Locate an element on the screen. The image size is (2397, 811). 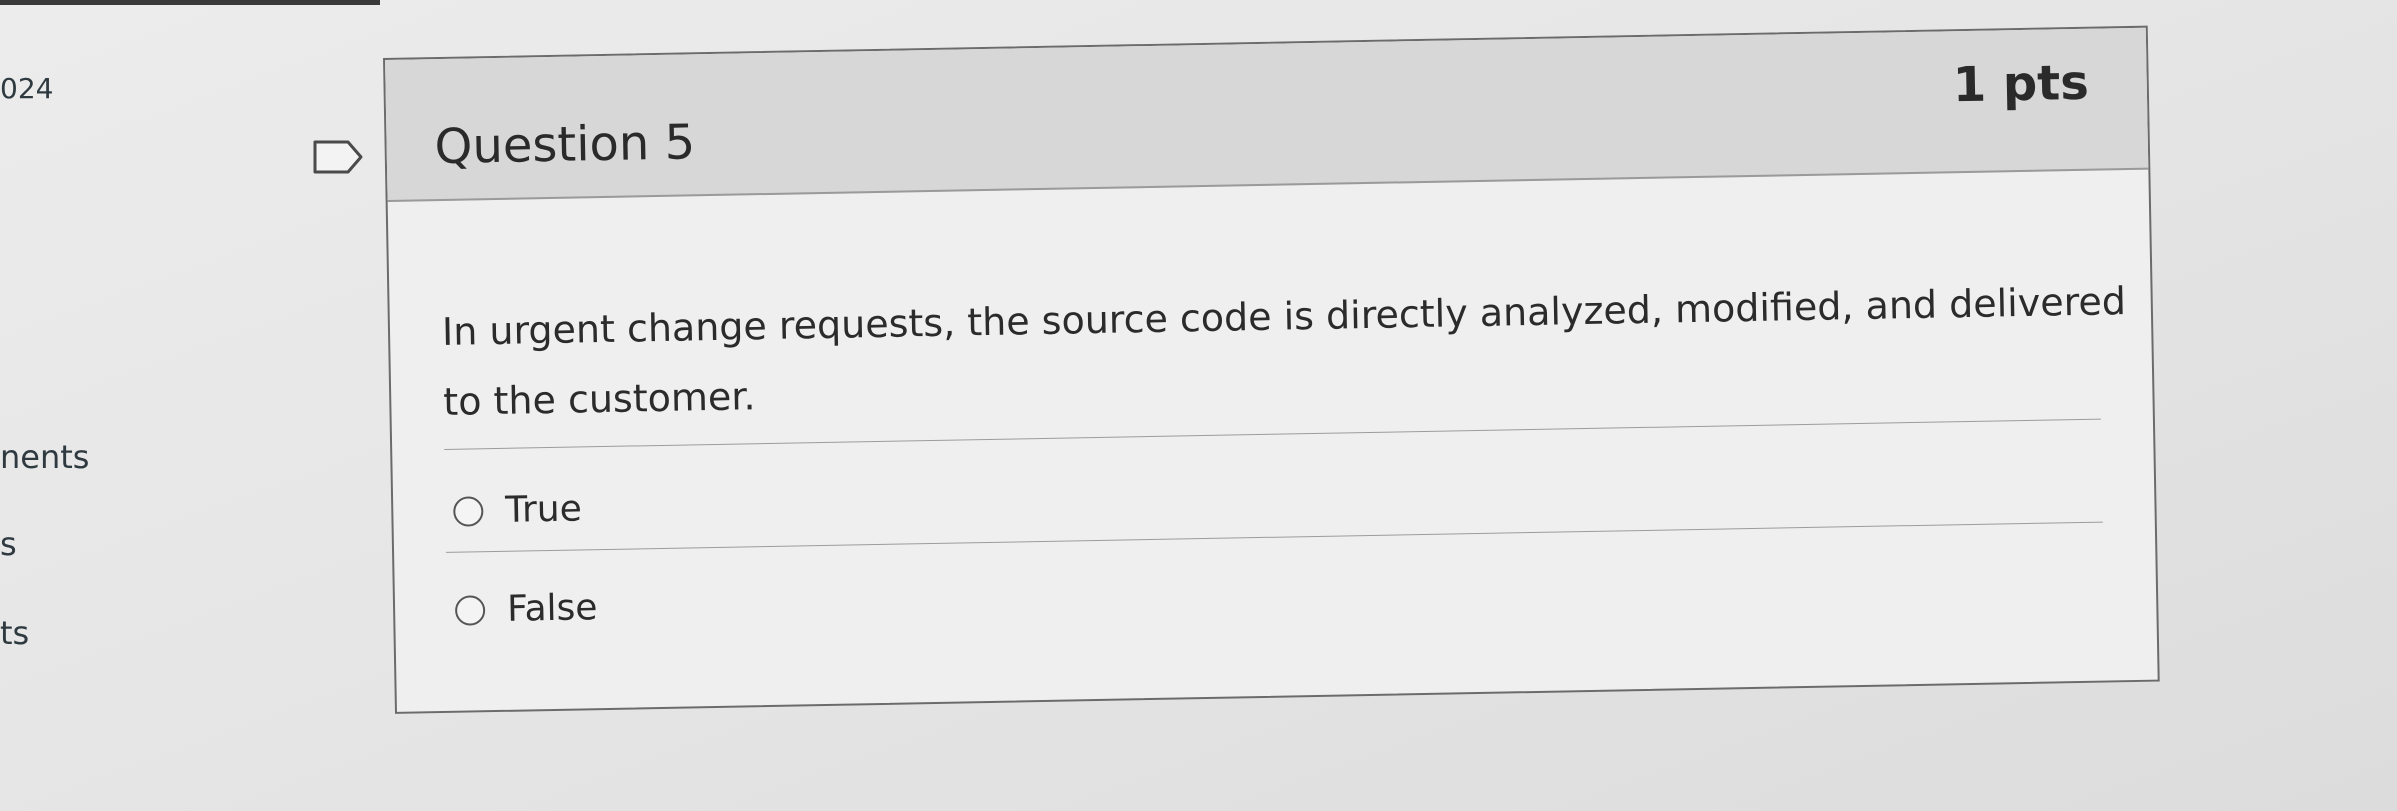
answer-label-true: True is located at coordinates (543, 509).